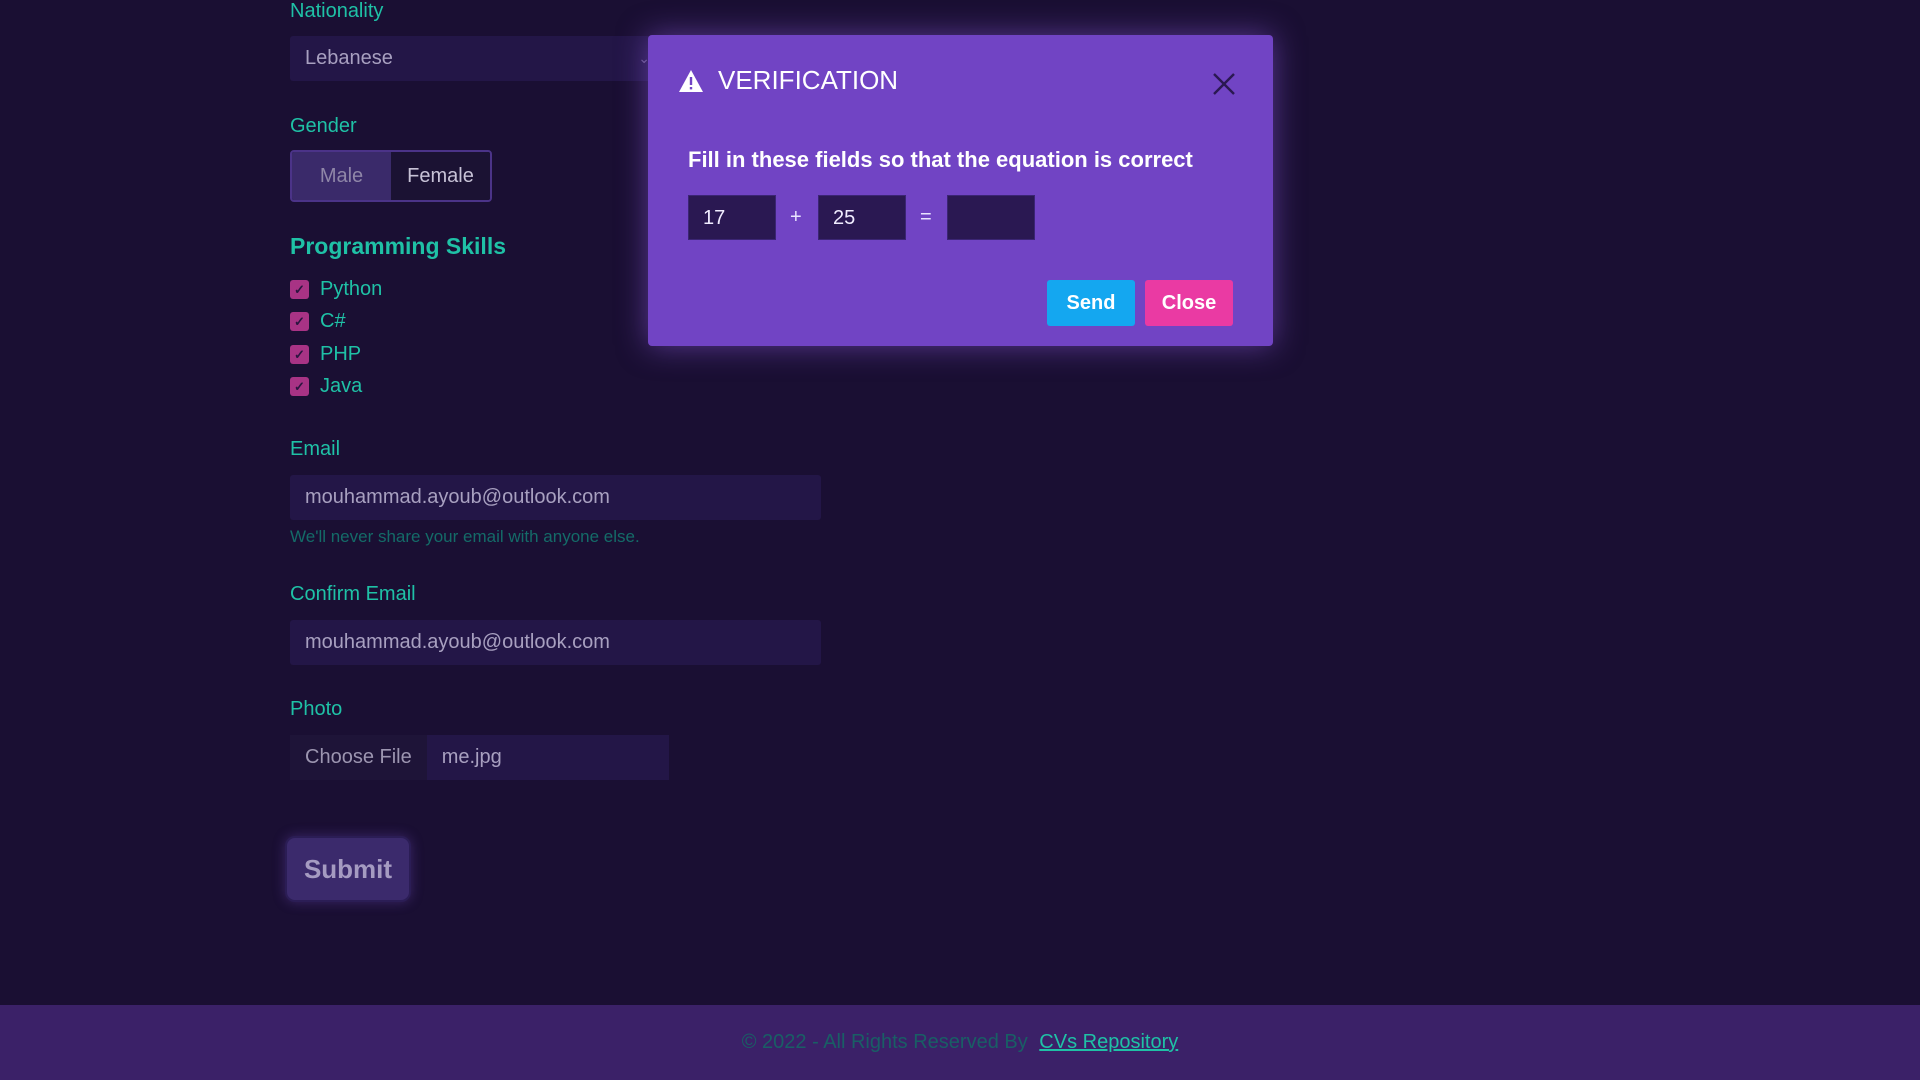 This screenshot has height=1080, width=1920. What do you see at coordinates (398, 246) in the screenshot?
I see `skills-title: Programming Skills` at bounding box center [398, 246].